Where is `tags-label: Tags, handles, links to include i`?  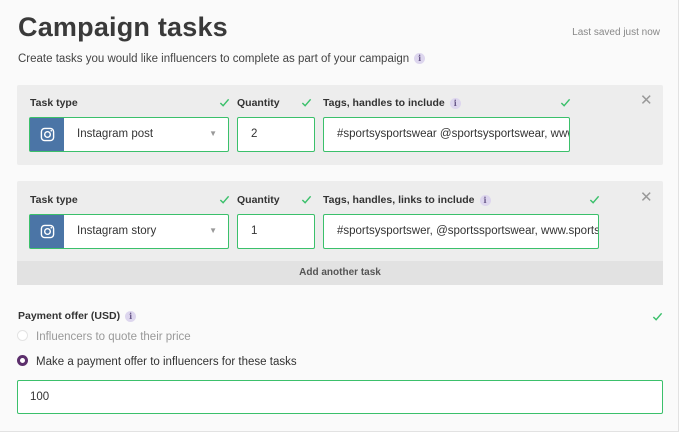 tags-label: Tags, handles, links to include i is located at coordinates (407, 200).